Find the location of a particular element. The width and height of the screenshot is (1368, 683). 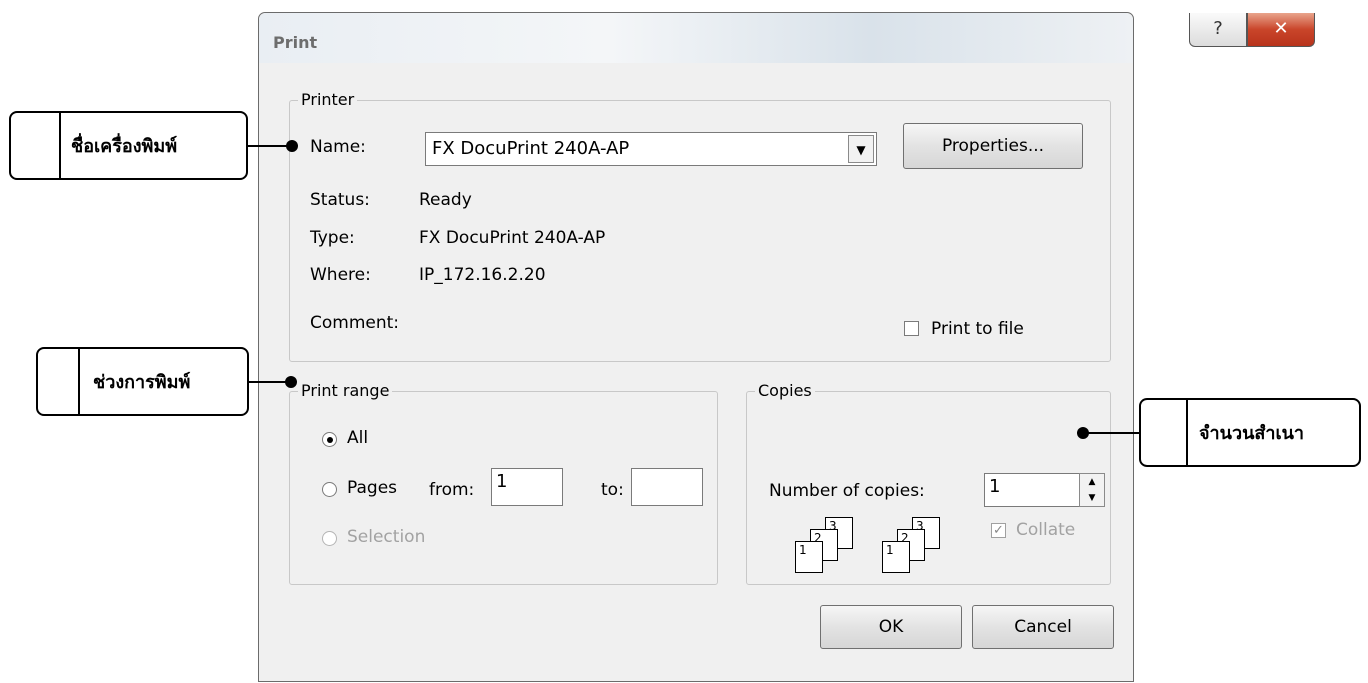

print-range-selection-label: Selection is located at coordinates (386, 537).